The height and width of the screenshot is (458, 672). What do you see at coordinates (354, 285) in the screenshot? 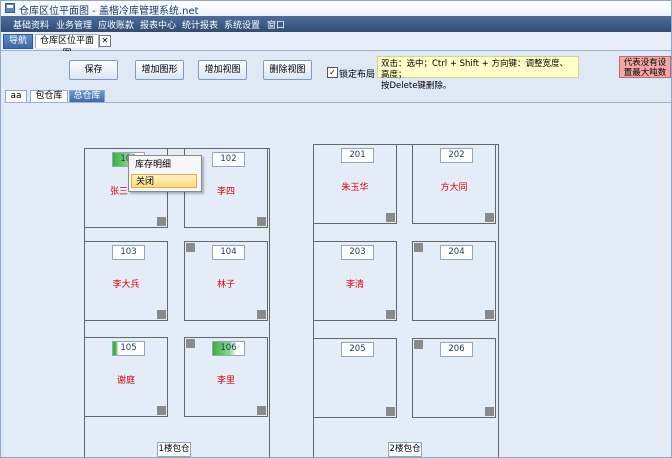
I see `room-203-tenant: 李清` at bounding box center [354, 285].